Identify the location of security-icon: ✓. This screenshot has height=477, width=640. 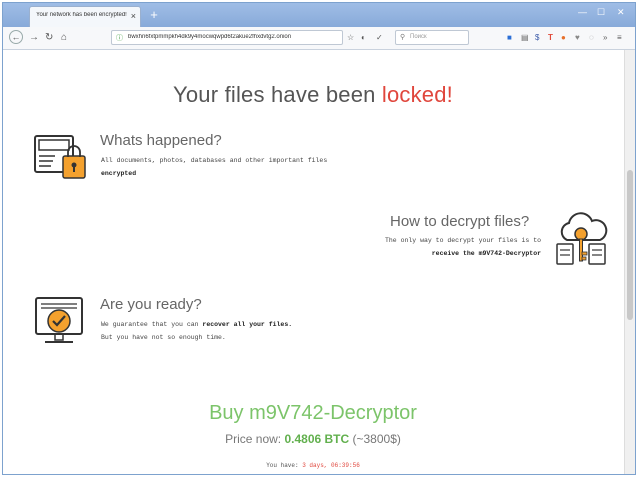
(379, 38).